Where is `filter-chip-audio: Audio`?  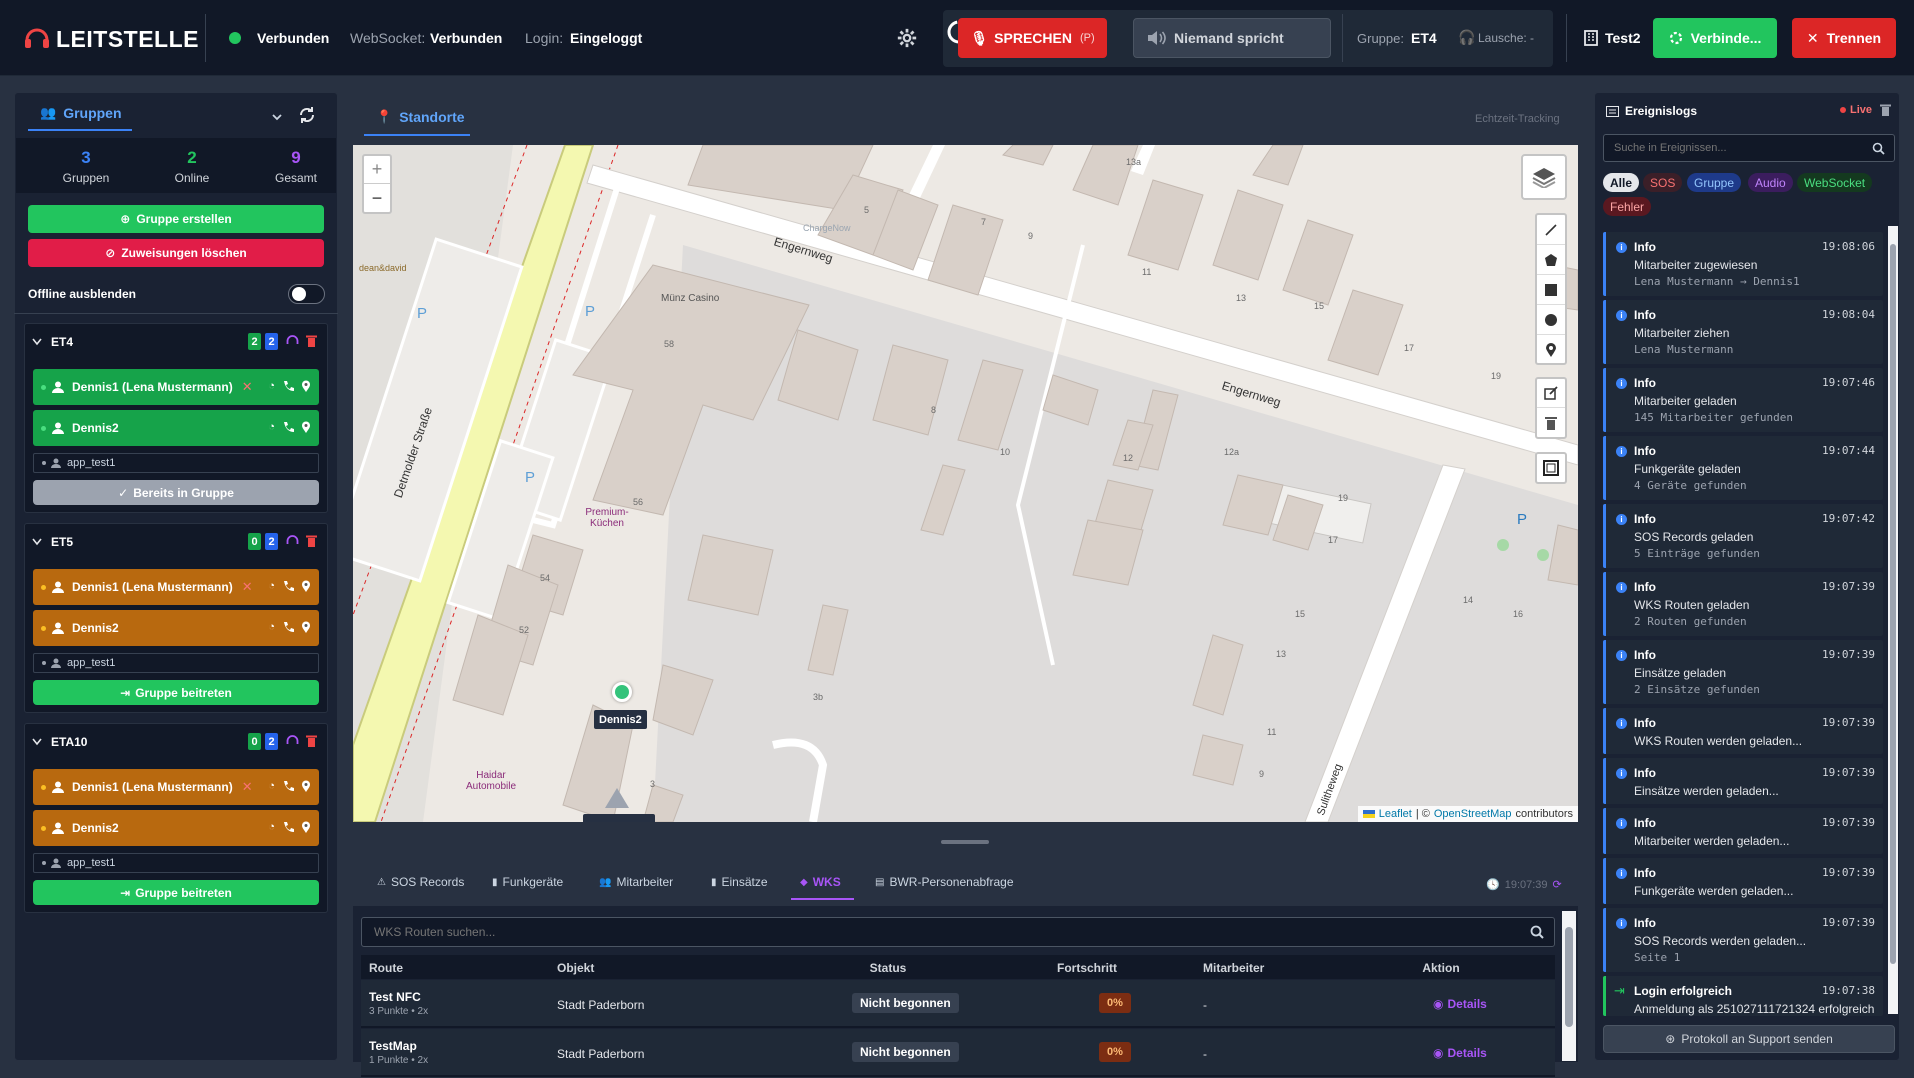 filter-chip-audio: Audio is located at coordinates (1770, 182).